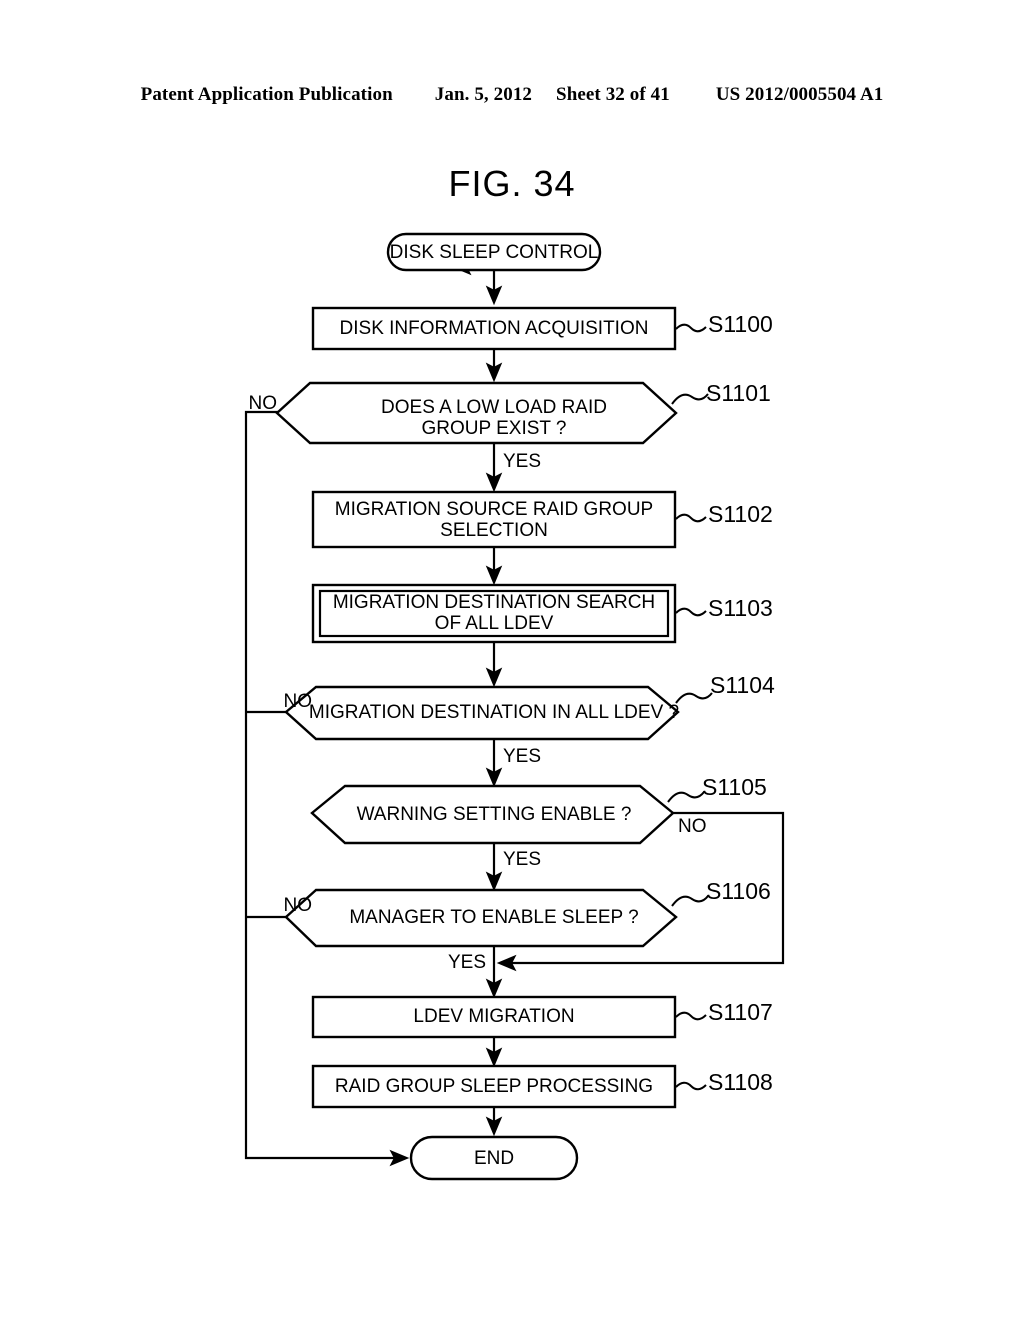 The image size is (1024, 1320). What do you see at coordinates (493, 428) in the screenshot?
I see `node-s1101-label-line2: GROUP EXIST ?` at bounding box center [493, 428].